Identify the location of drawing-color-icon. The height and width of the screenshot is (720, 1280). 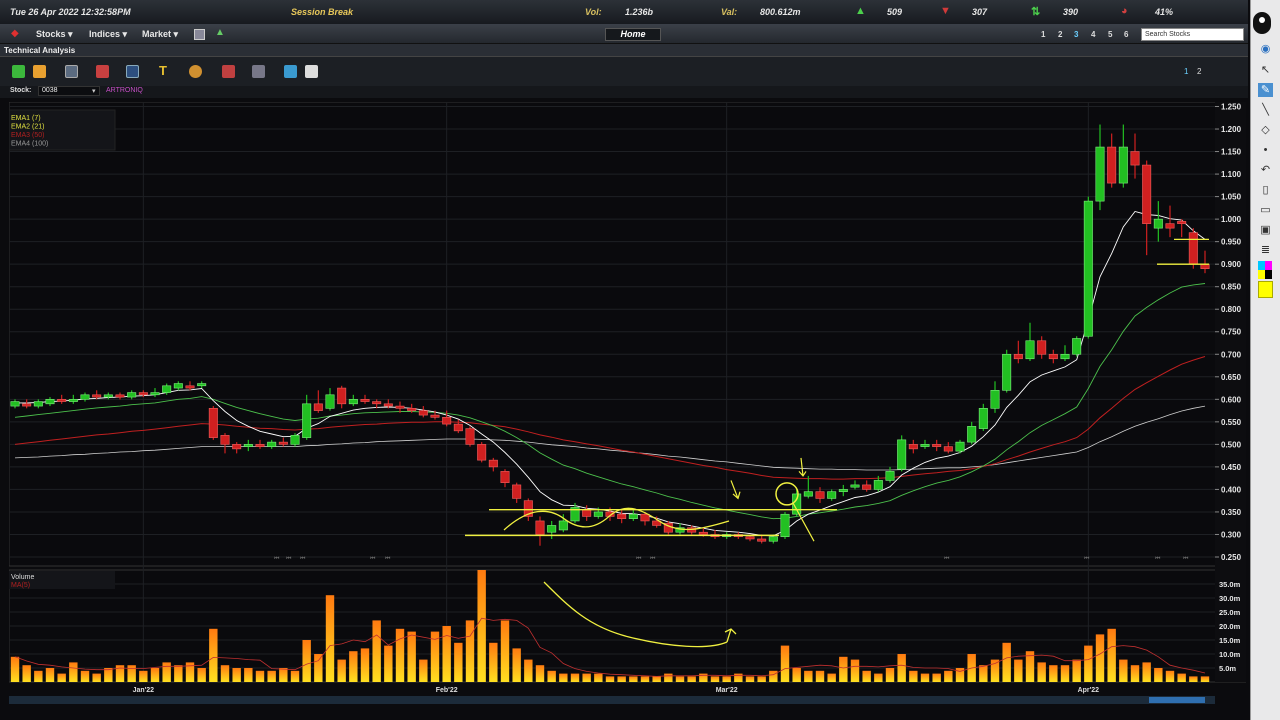
(195, 71).